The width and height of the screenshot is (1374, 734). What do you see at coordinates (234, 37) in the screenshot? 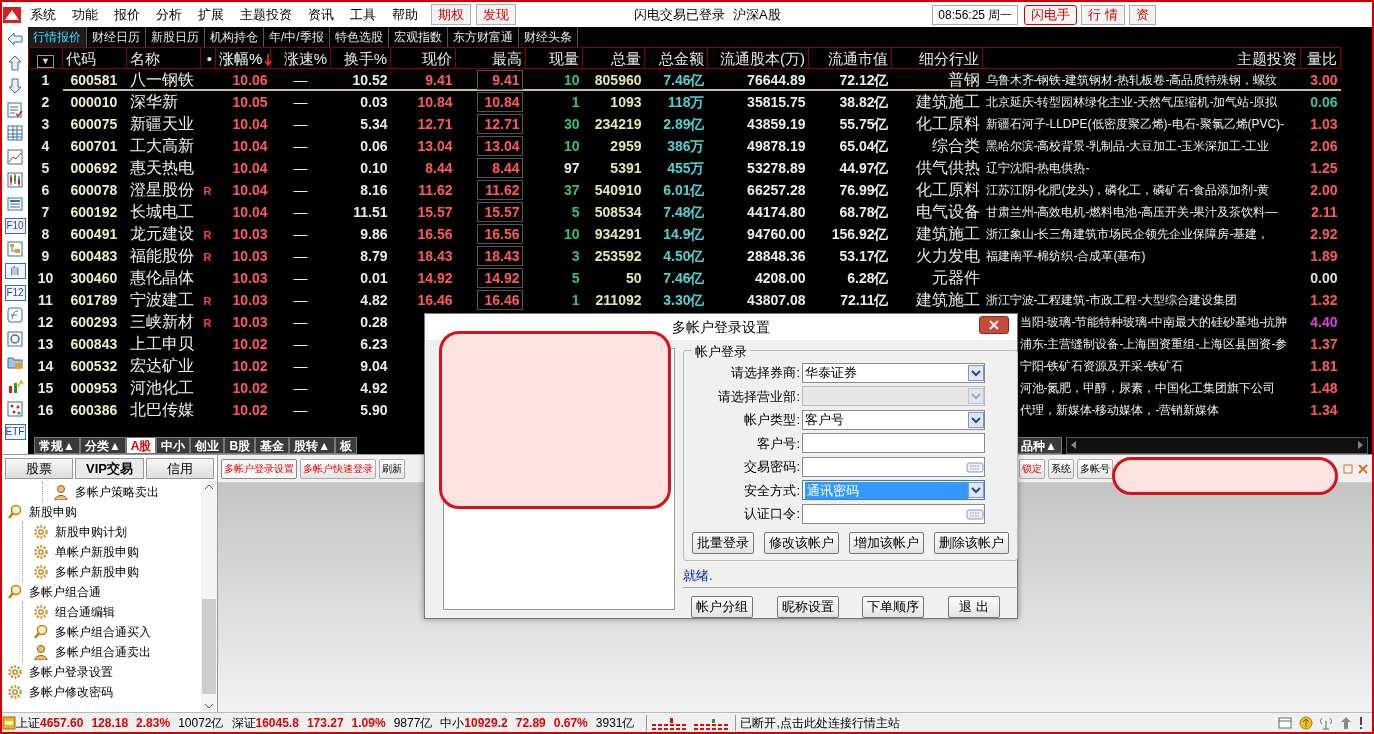
I see `tab: 机构持仓` at bounding box center [234, 37].